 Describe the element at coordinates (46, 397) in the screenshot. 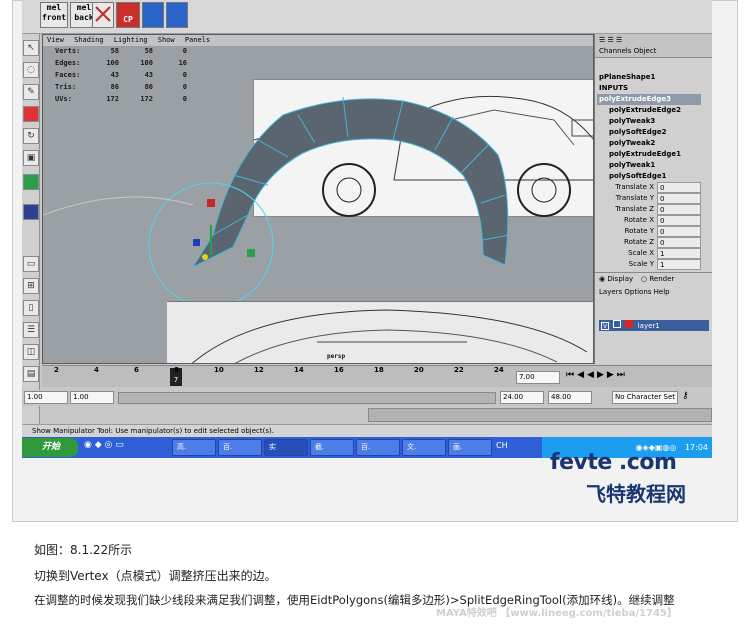

I see `start-time-field: 1.00` at that location.